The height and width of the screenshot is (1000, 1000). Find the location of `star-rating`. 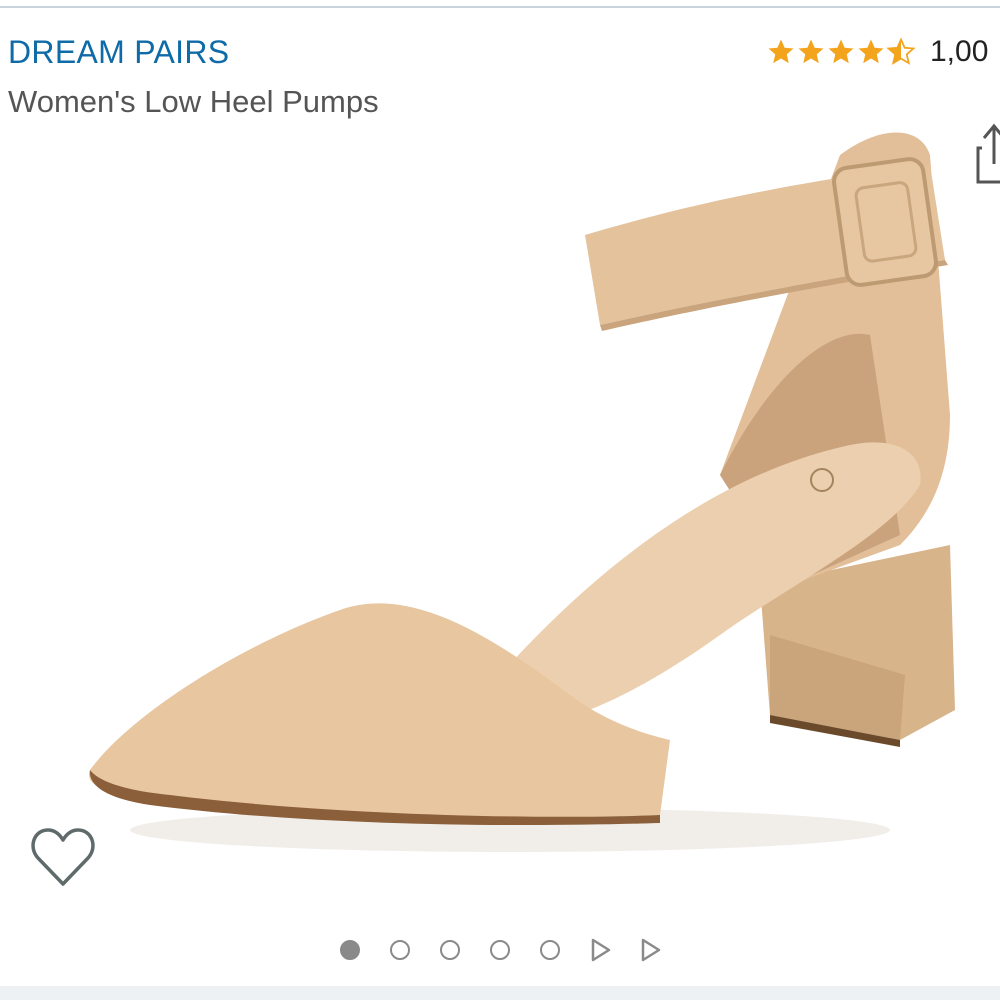

star-rating is located at coordinates (841, 52).